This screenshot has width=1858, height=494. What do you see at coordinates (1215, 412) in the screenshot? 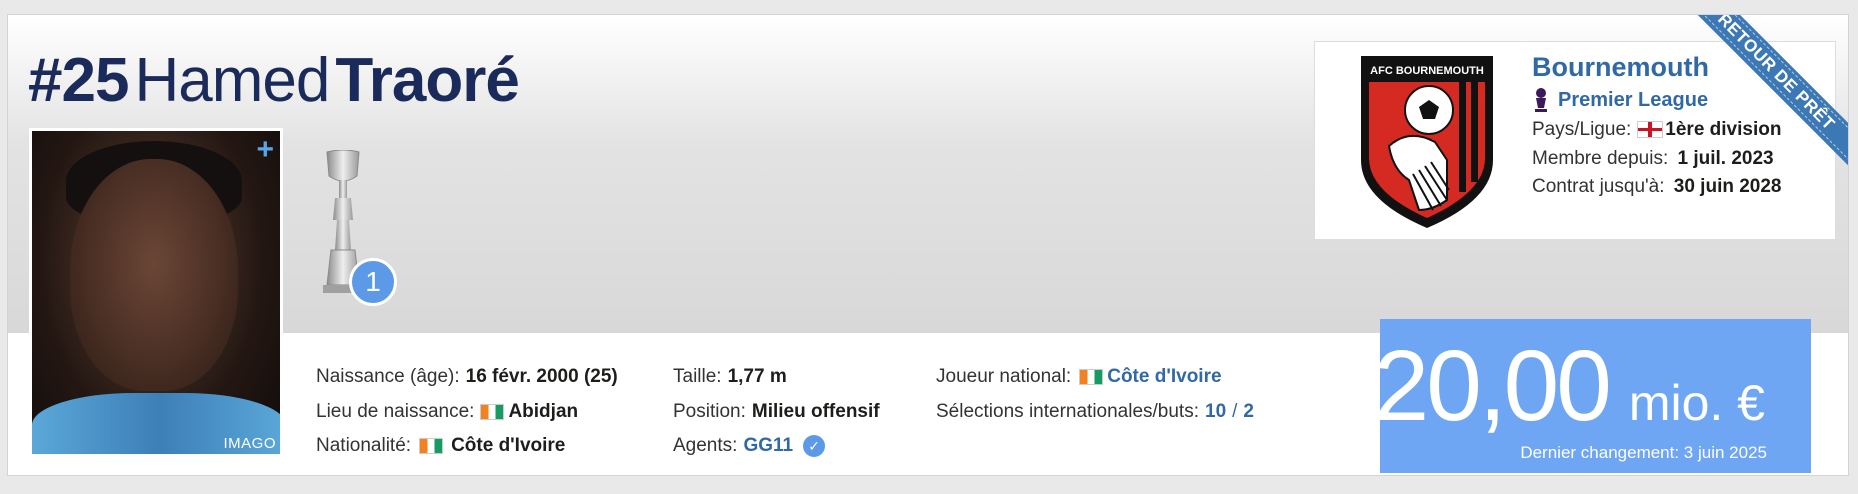
I see `caps-link: 10` at bounding box center [1215, 412].